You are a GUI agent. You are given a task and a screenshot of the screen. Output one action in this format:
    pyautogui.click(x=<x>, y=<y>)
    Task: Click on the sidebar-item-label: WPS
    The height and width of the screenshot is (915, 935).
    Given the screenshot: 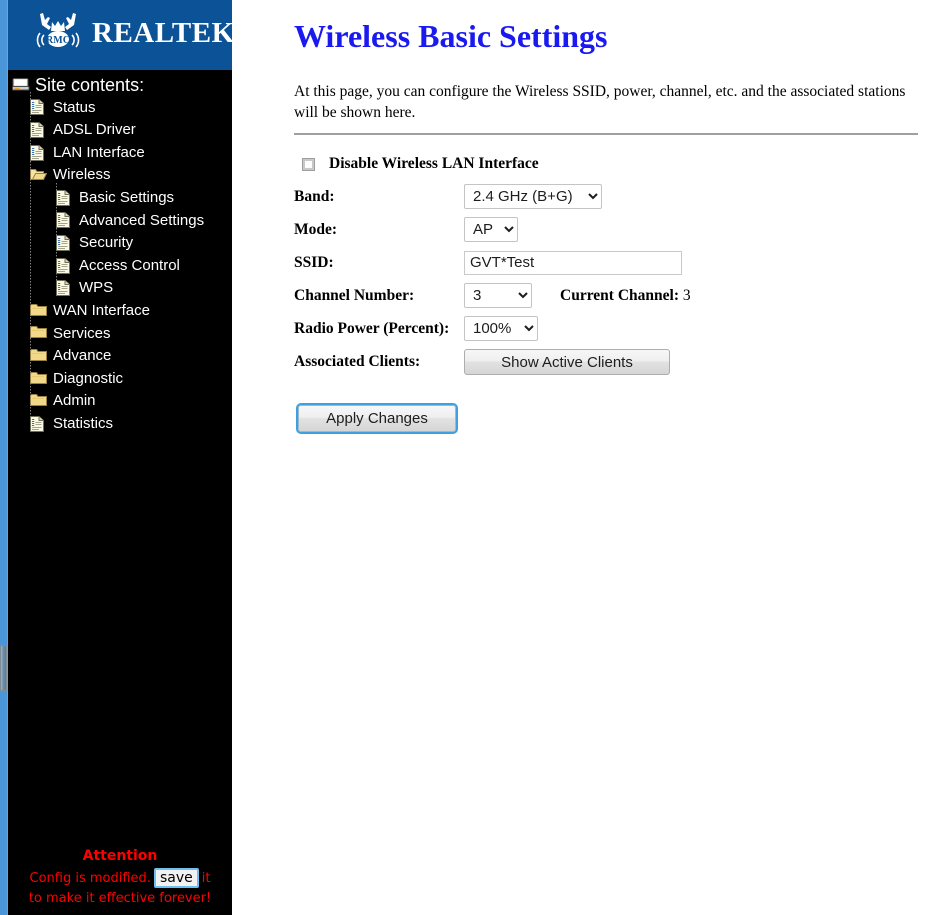 What is the action you would take?
    pyautogui.click(x=96, y=288)
    